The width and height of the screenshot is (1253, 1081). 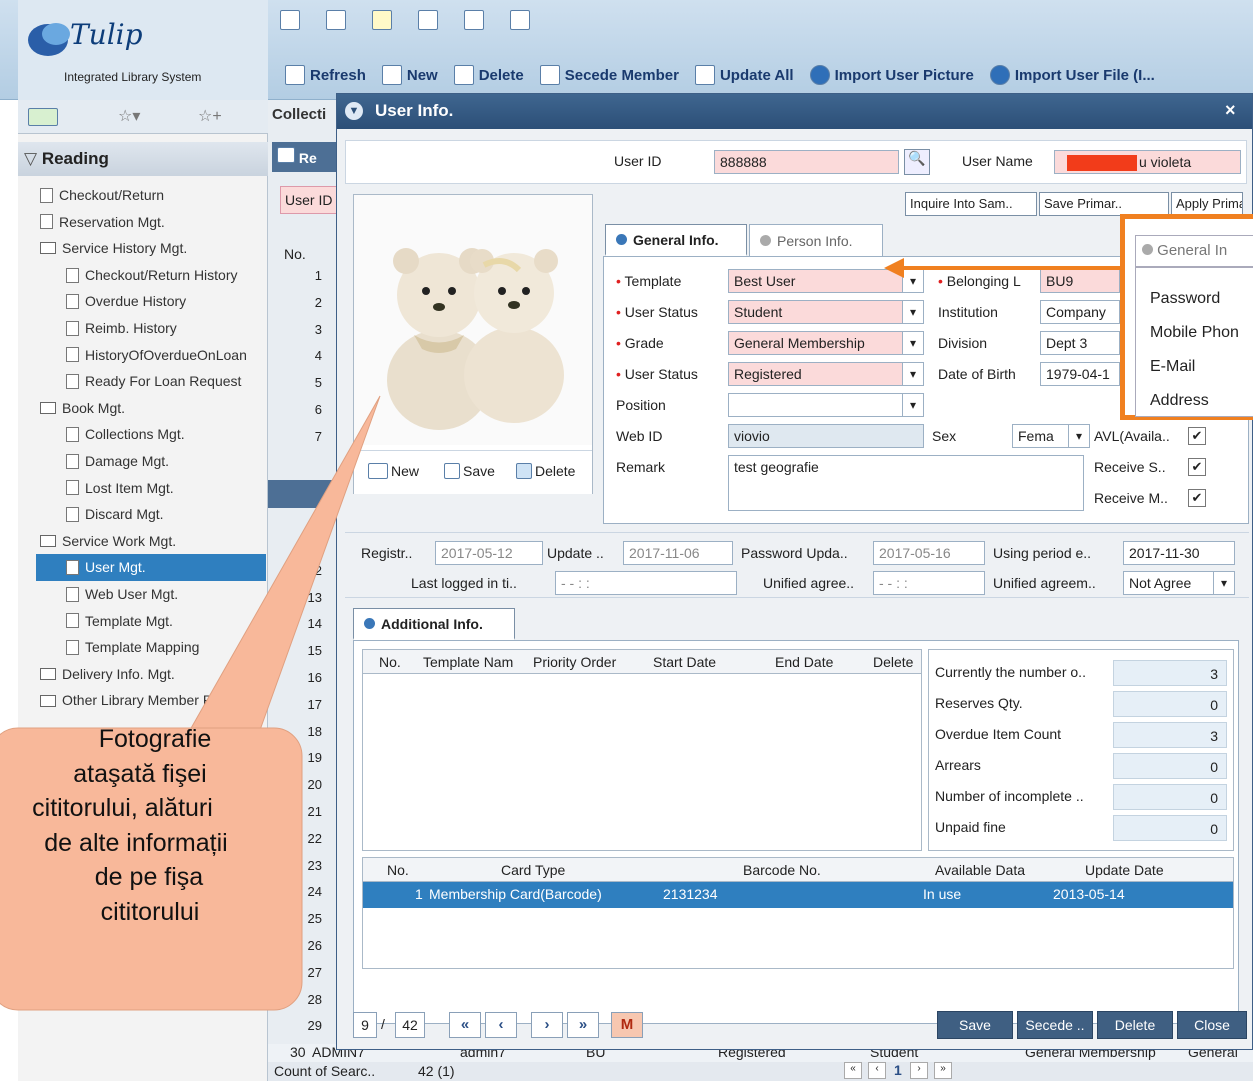 What do you see at coordinates (153, 355) in the screenshot?
I see `sidebar-item: HistoryOfOverdueOnLoan` at bounding box center [153, 355].